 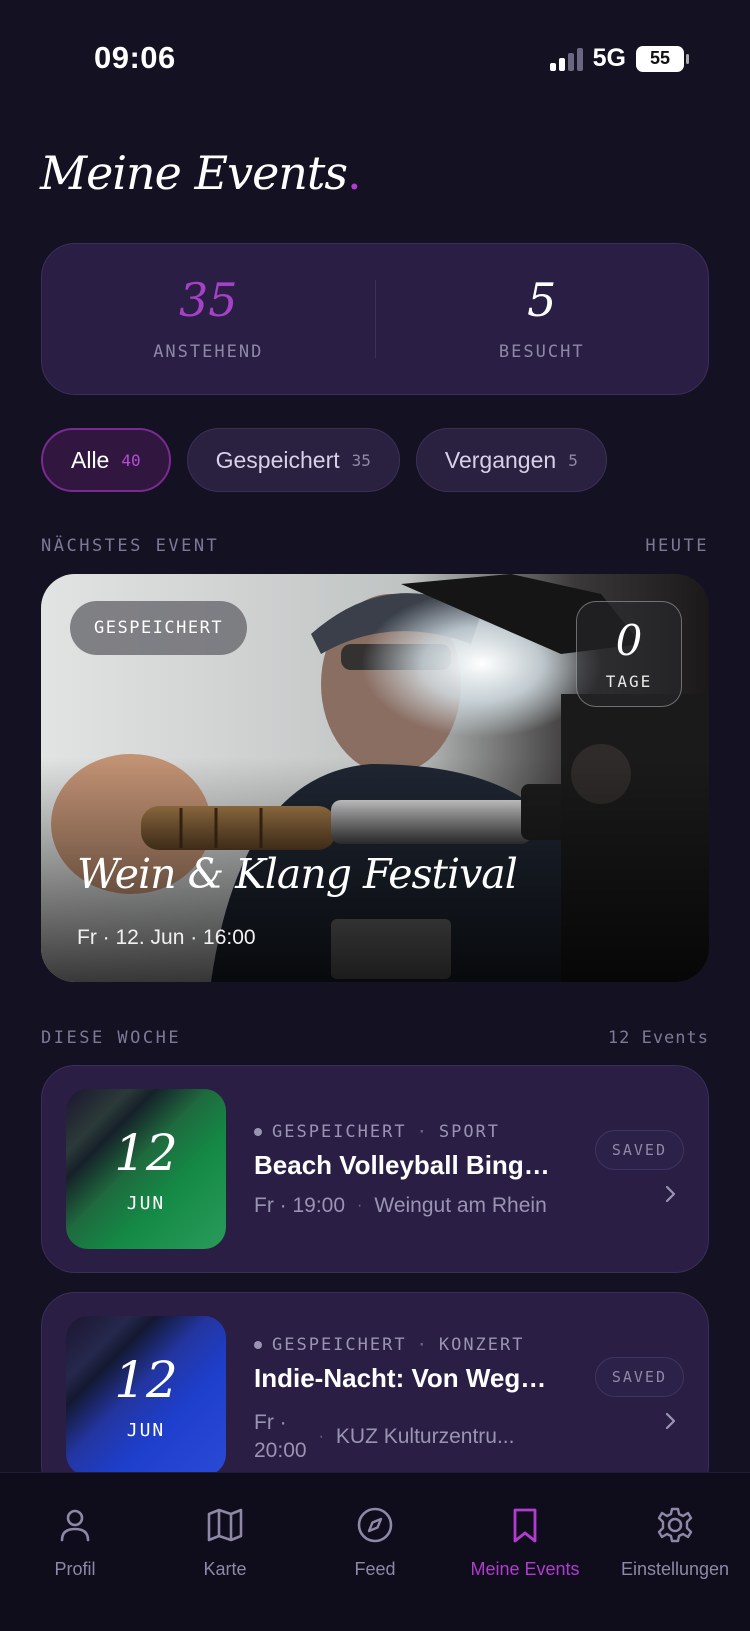 I want to click on signal-icon, so click(x=566, y=59).